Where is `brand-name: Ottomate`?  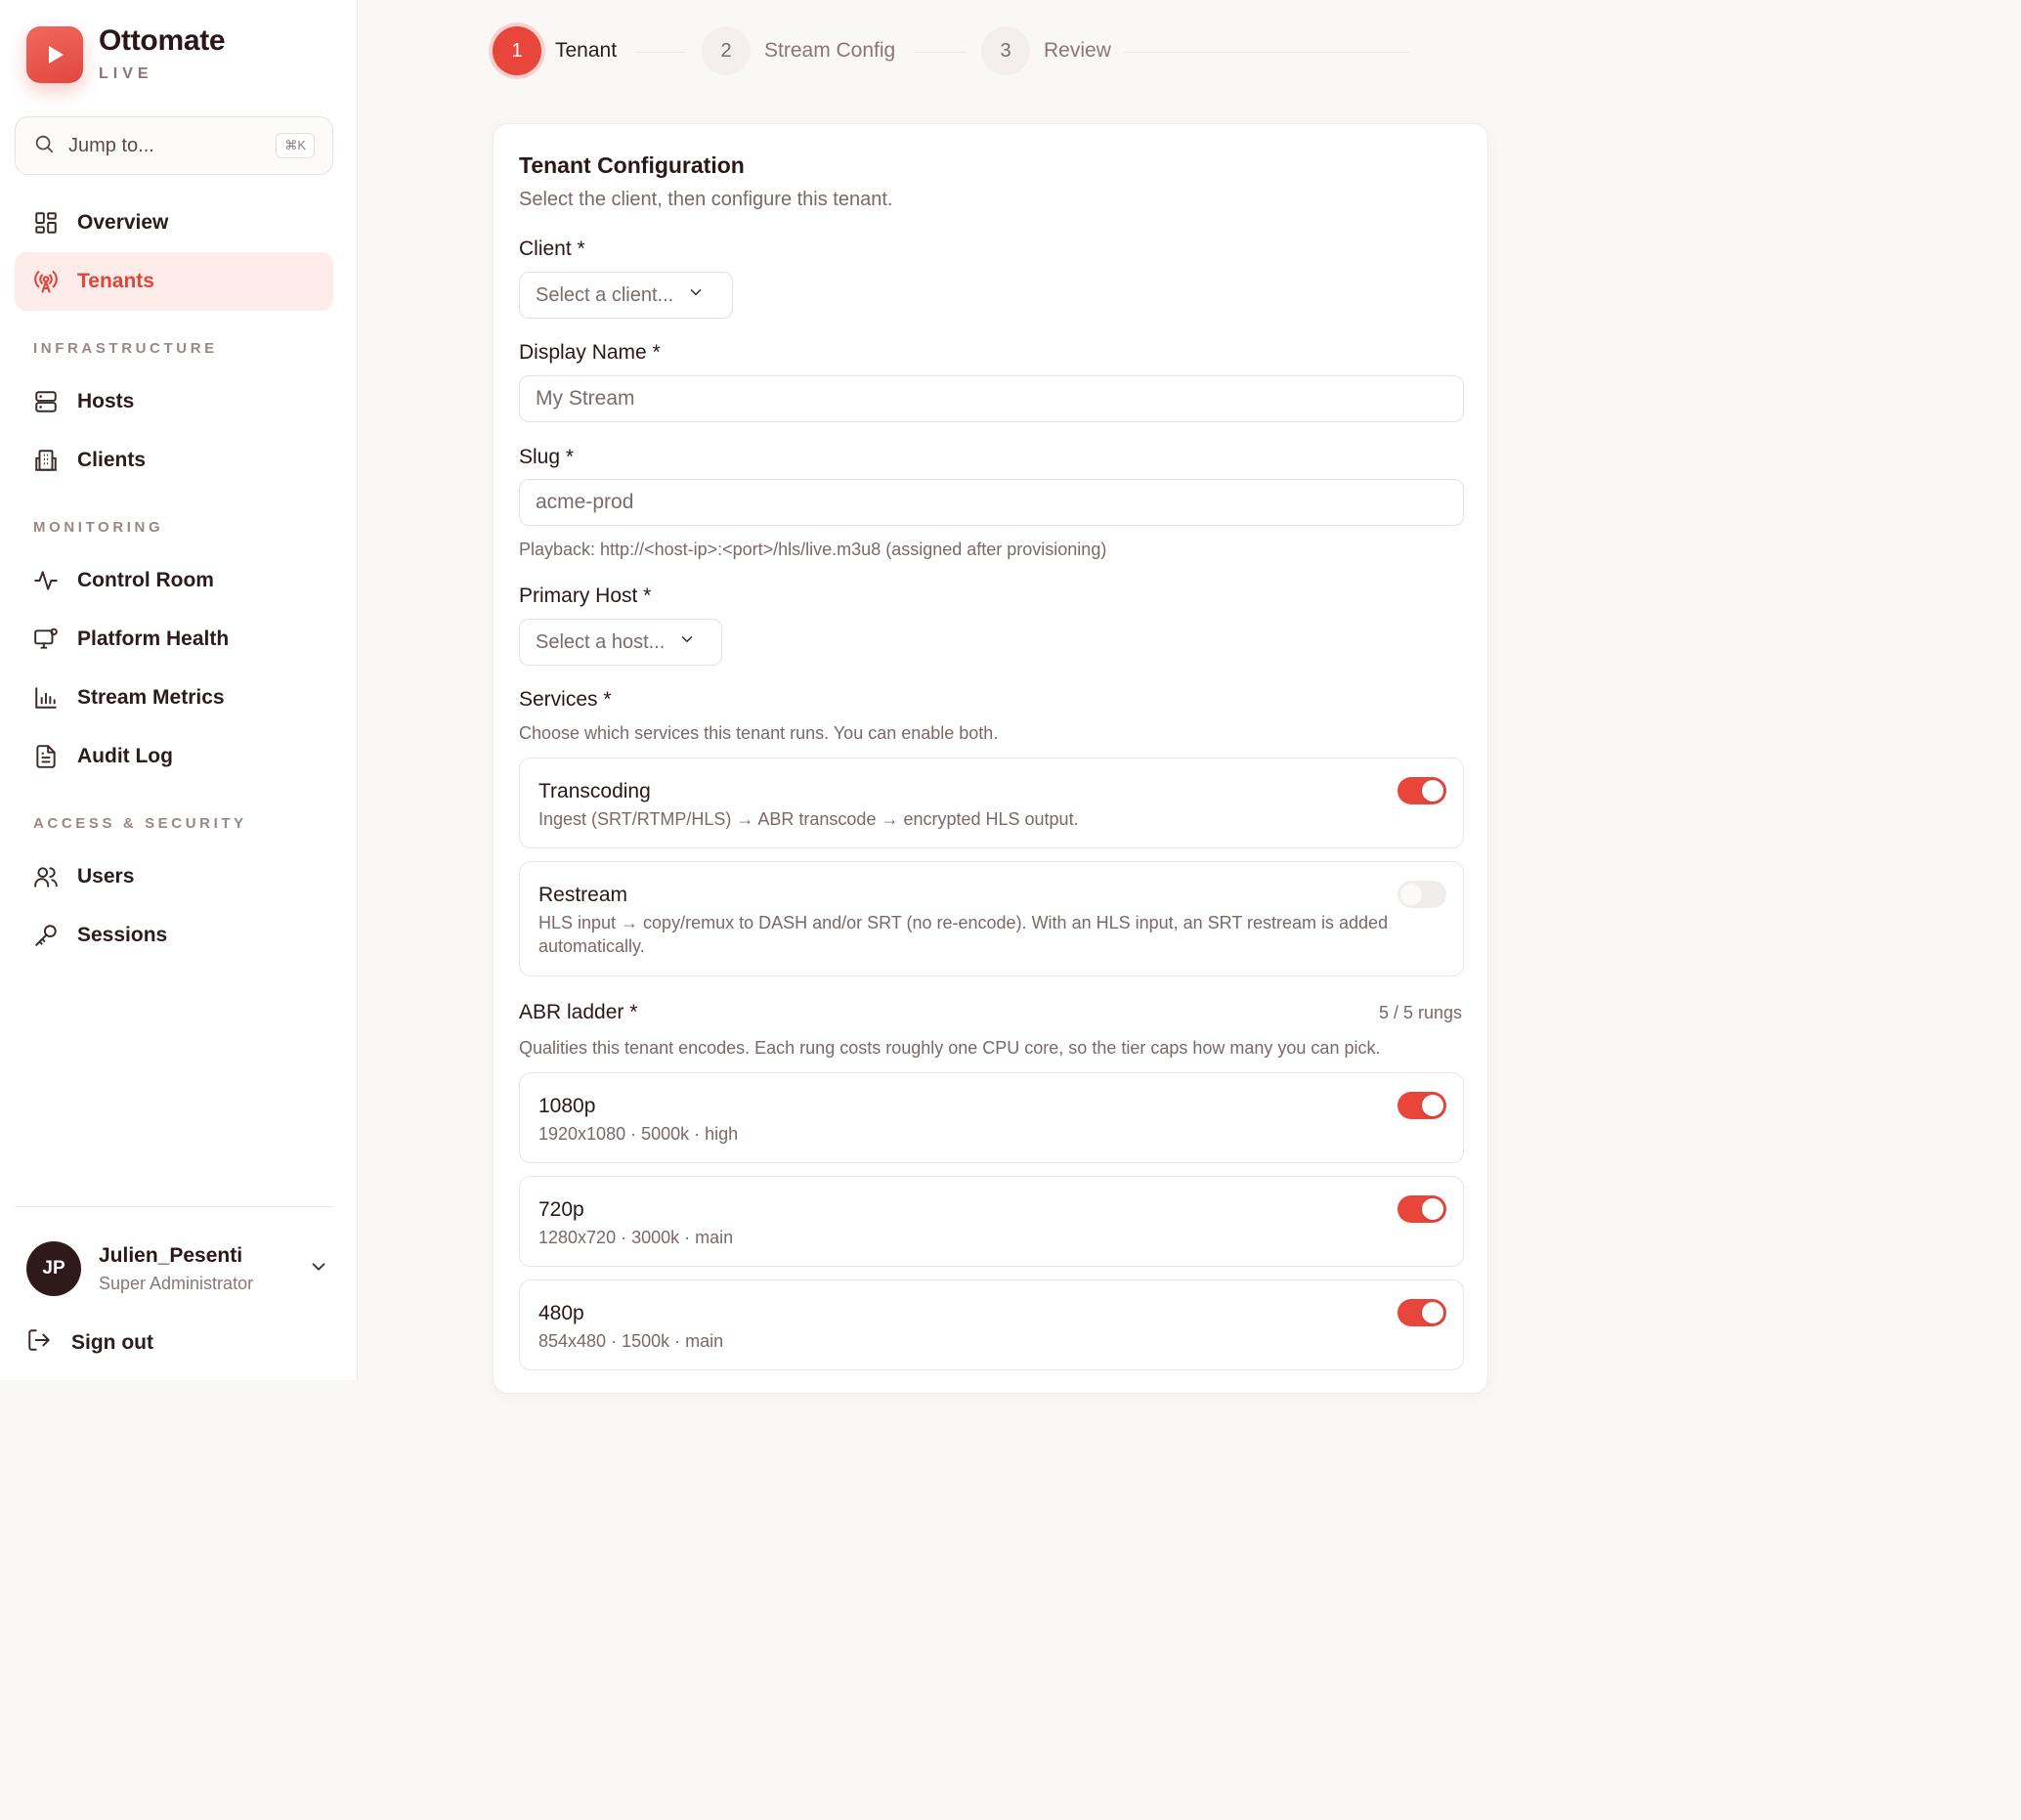
brand-name: Ottomate is located at coordinates (162, 40).